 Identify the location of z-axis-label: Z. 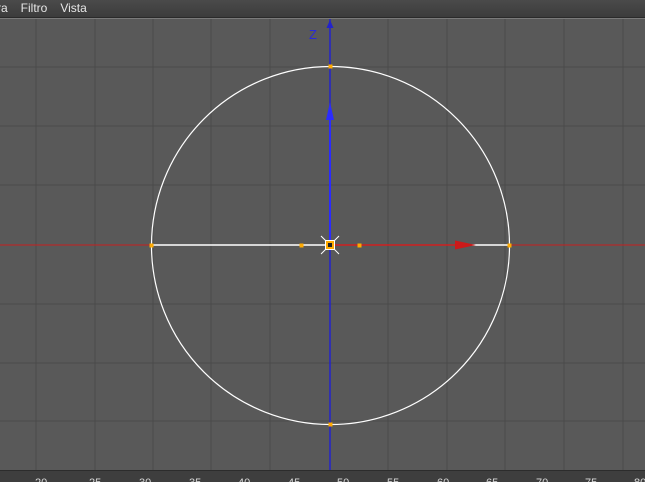
(313, 34).